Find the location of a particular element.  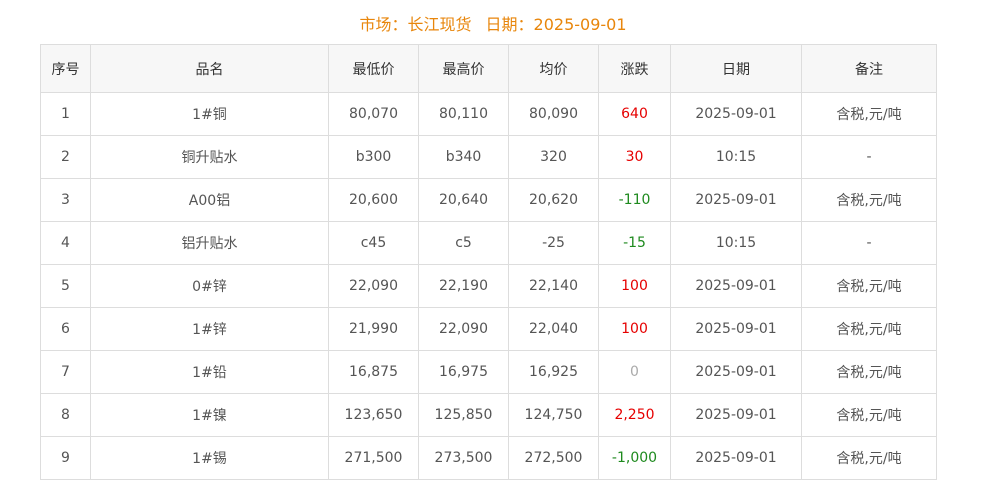

cell-high: 125,850 is located at coordinates (463, 415).